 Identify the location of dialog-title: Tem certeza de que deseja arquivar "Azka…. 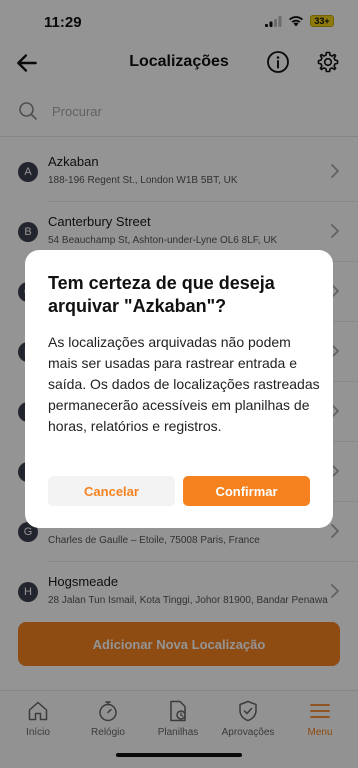
(161, 294).